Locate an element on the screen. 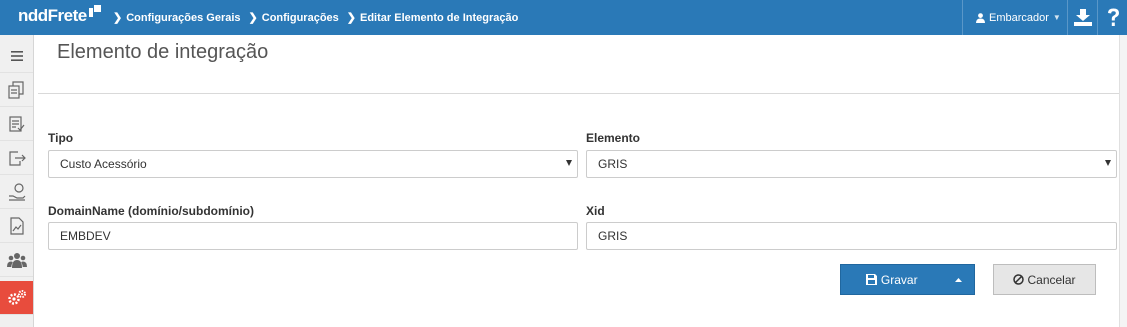 This screenshot has height=327, width=1127. menu-icon is located at coordinates (16, 55).